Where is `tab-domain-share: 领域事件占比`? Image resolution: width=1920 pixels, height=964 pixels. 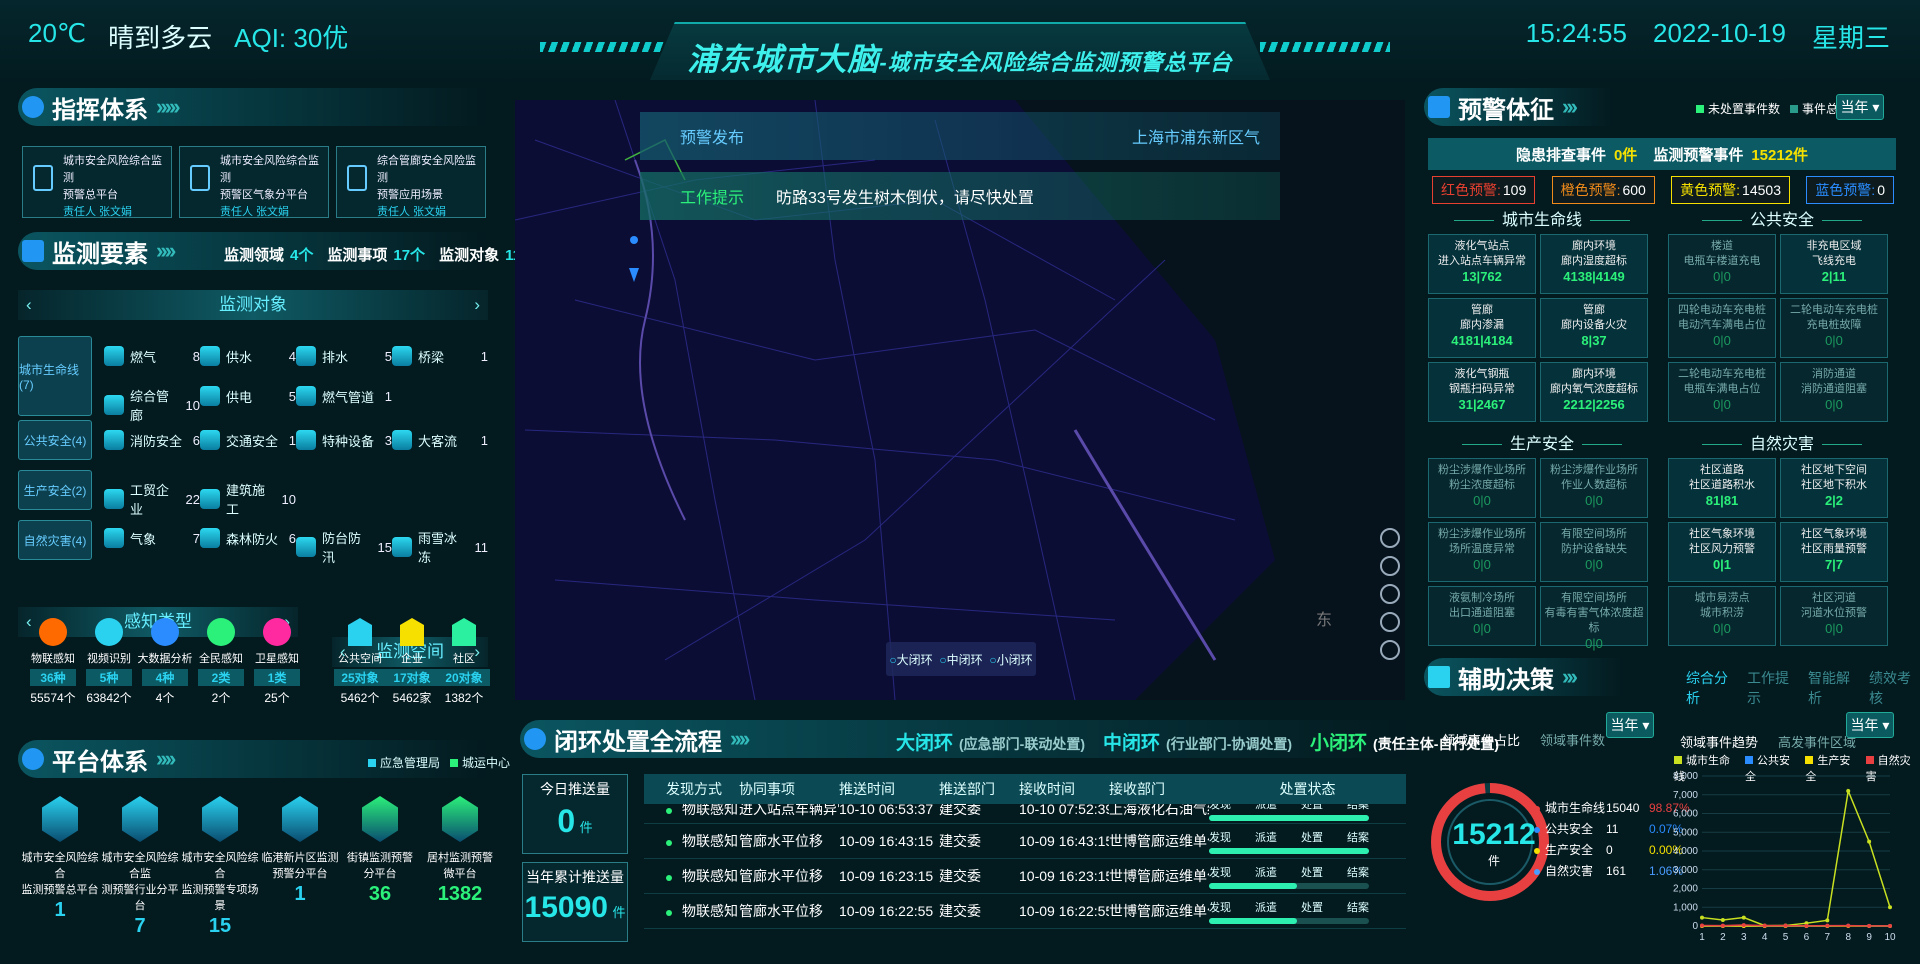
tab-domain-share: 领域事件占比 is located at coordinates (1481, 739).